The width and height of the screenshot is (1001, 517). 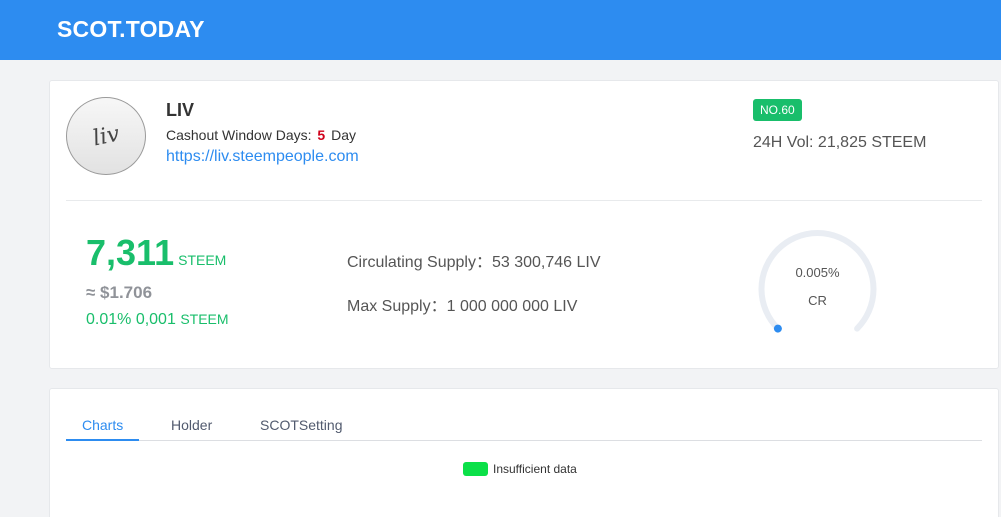 What do you see at coordinates (474, 262) in the screenshot?
I see `circulating-supply: Circulating Supply：53 300,746 LIV` at bounding box center [474, 262].